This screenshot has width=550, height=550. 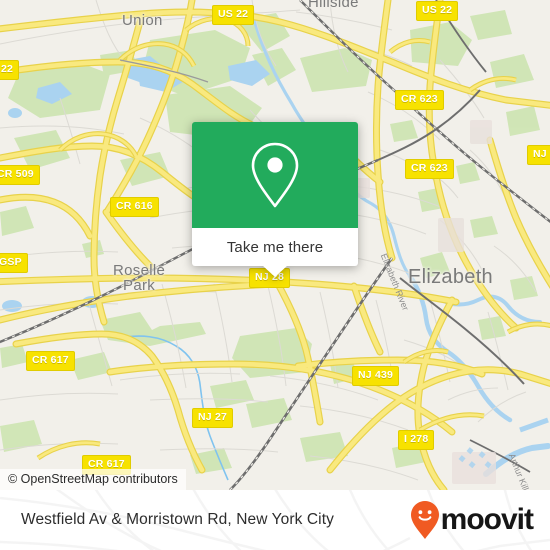 I want to click on road-shield-us-22-b: US 22, so click(x=437, y=11).